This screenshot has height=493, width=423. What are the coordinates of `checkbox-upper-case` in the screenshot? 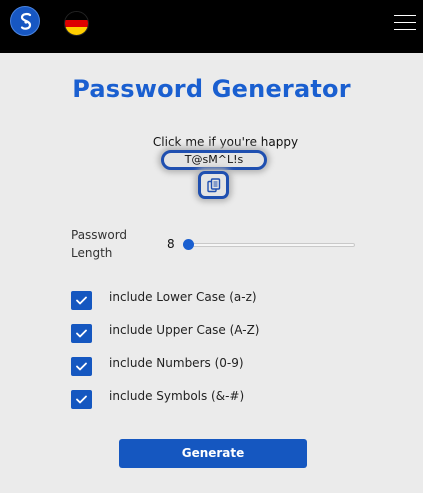 It's located at (81, 333).